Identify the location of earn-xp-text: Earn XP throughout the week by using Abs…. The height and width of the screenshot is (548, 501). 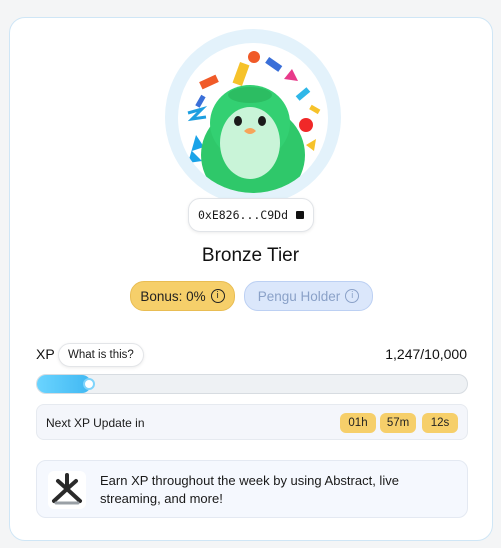
(249, 489).